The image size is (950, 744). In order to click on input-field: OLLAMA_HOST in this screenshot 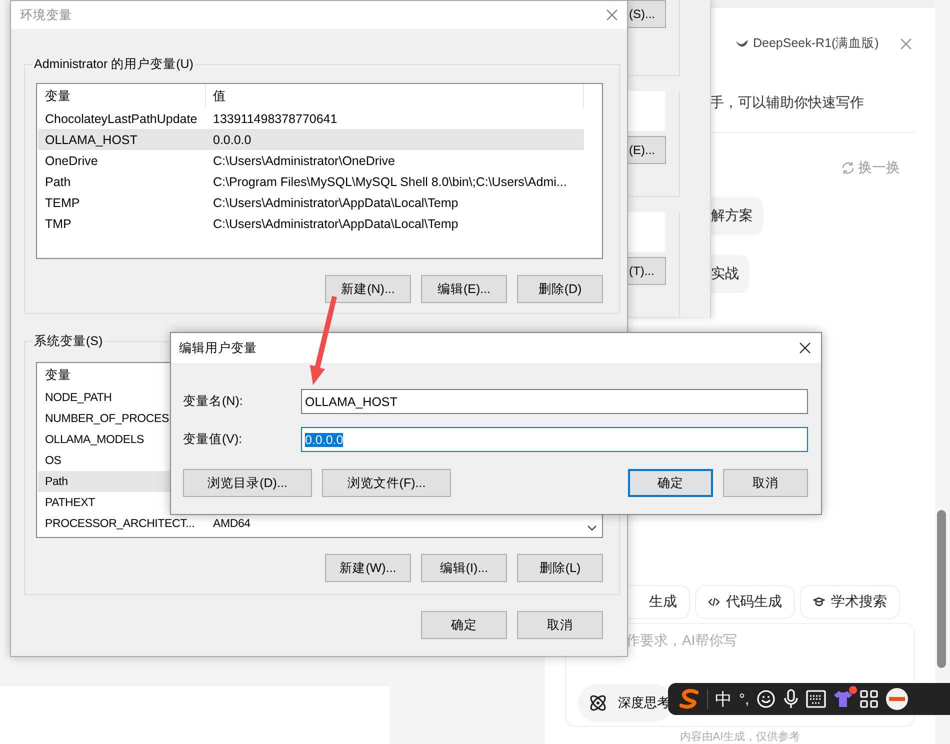, I will do `click(554, 401)`.